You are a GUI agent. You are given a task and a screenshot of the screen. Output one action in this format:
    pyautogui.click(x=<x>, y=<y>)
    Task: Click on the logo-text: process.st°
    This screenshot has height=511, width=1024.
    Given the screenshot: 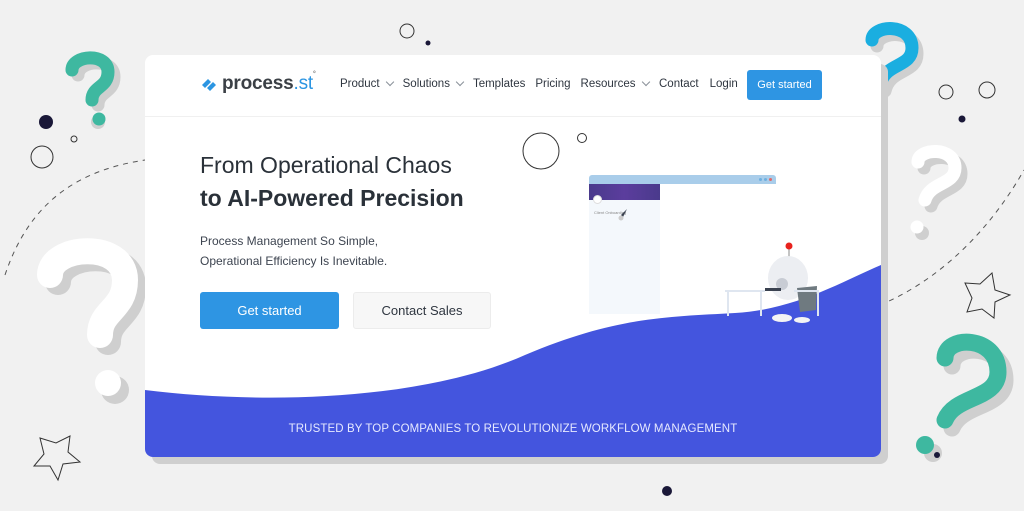 What is the action you would take?
    pyautogui.click(x=269, y=82)
    